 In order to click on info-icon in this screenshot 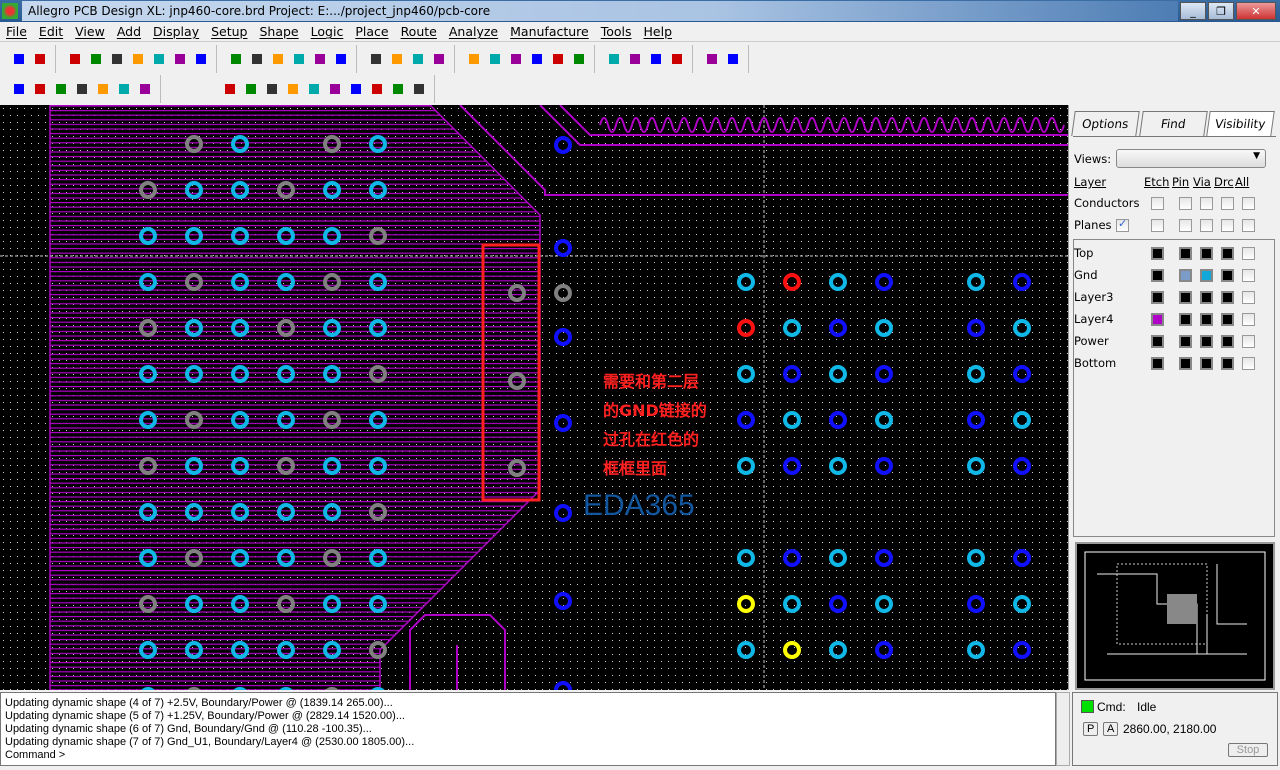, I will do `click(516, 59)`.